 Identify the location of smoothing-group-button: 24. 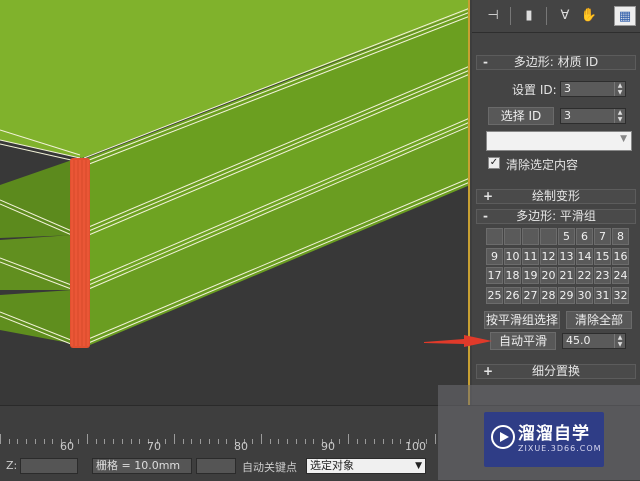
(620, 275).